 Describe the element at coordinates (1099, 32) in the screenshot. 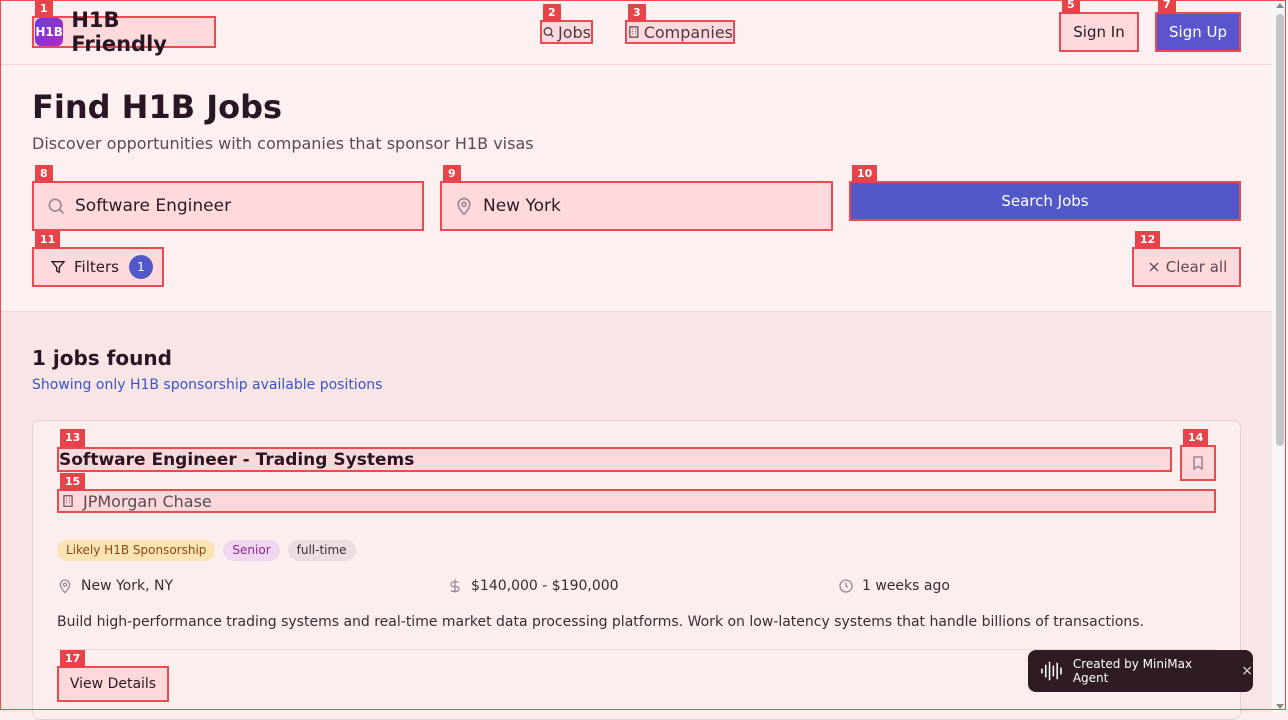

I see `sign-in-button: Sign In` at that location.